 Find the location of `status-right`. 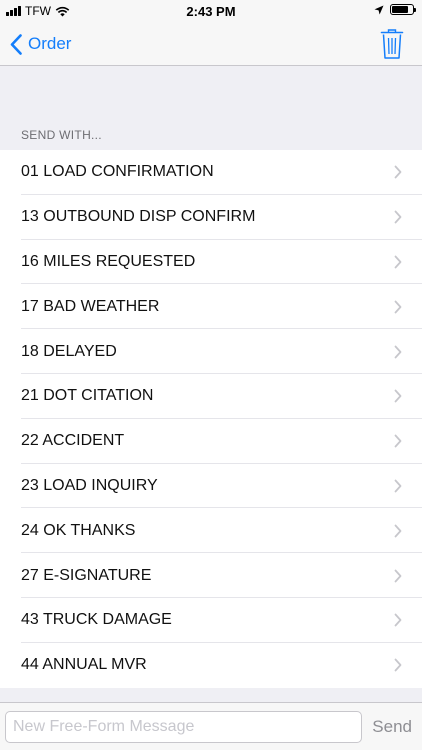

status-right is located at coordinates (395, 9).